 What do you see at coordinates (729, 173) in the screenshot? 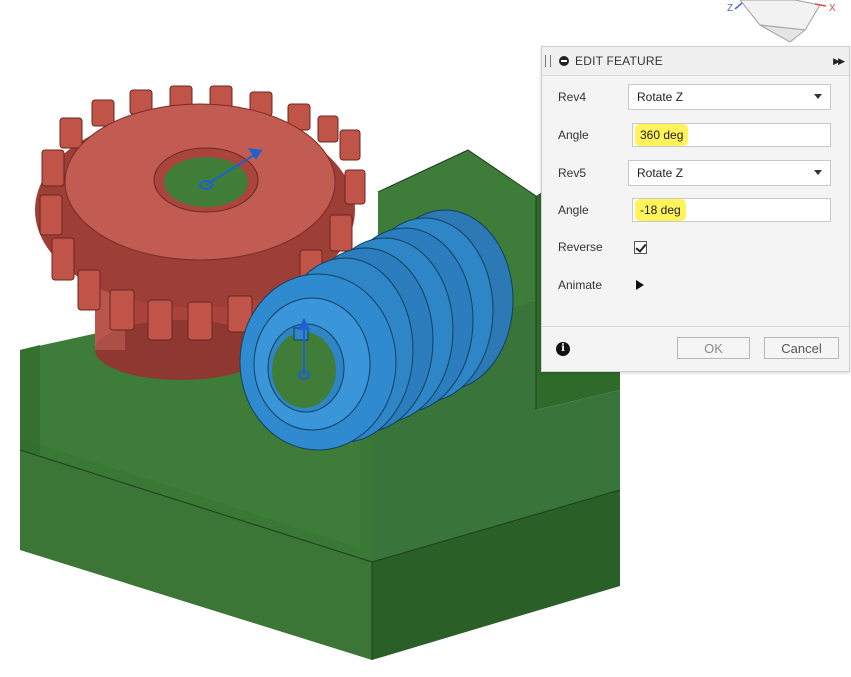
I see `rev5-select: Rotate Z` at bounding box center [729, 173].